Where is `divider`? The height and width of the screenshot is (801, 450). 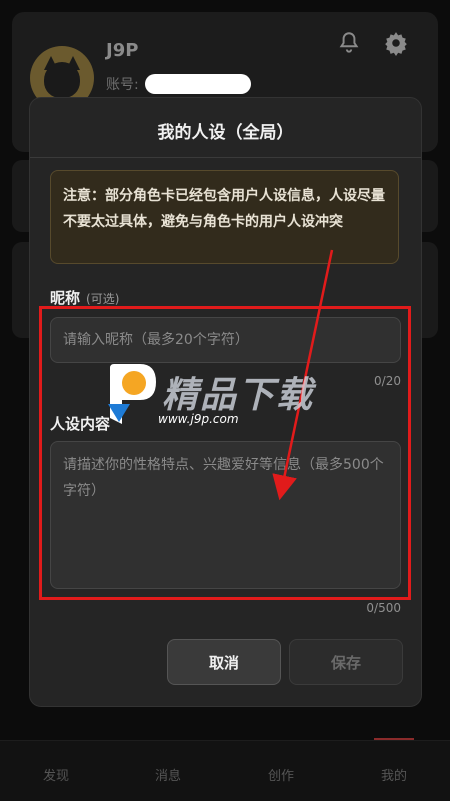 divider is located at coordinates (225, 157).